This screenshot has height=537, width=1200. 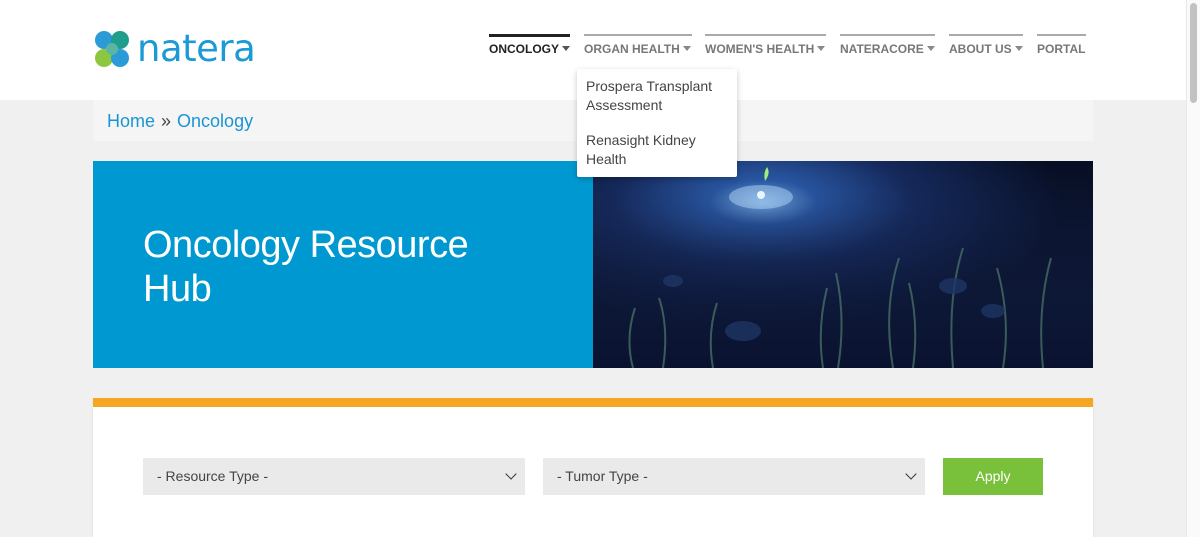 I want to click on nav-item-womens-health: WOMEN'S HEALTH, so click(x=765, y=49).